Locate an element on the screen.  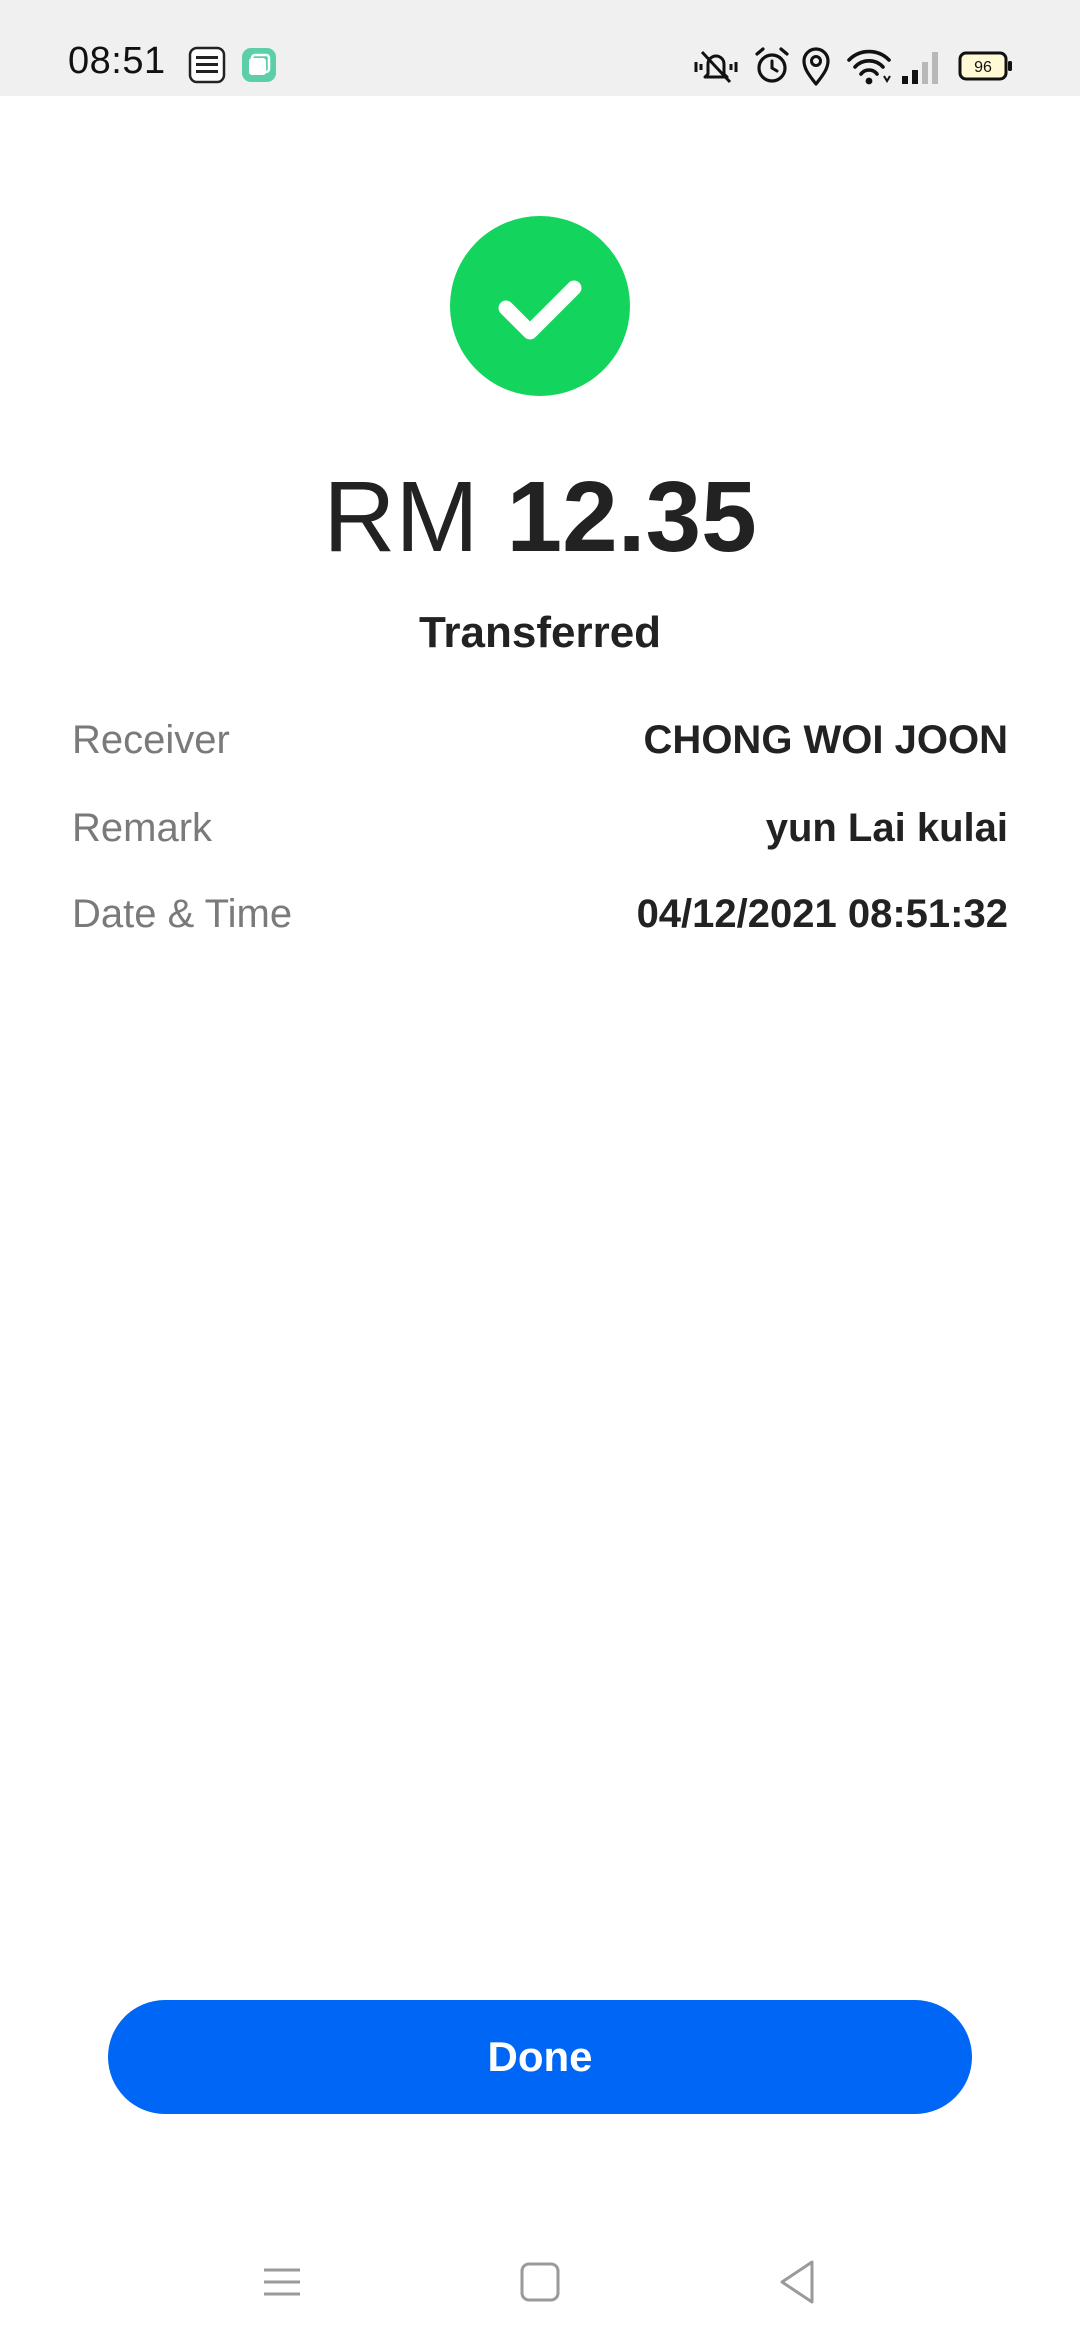
back-icon is located at coordinates (798, 2282).